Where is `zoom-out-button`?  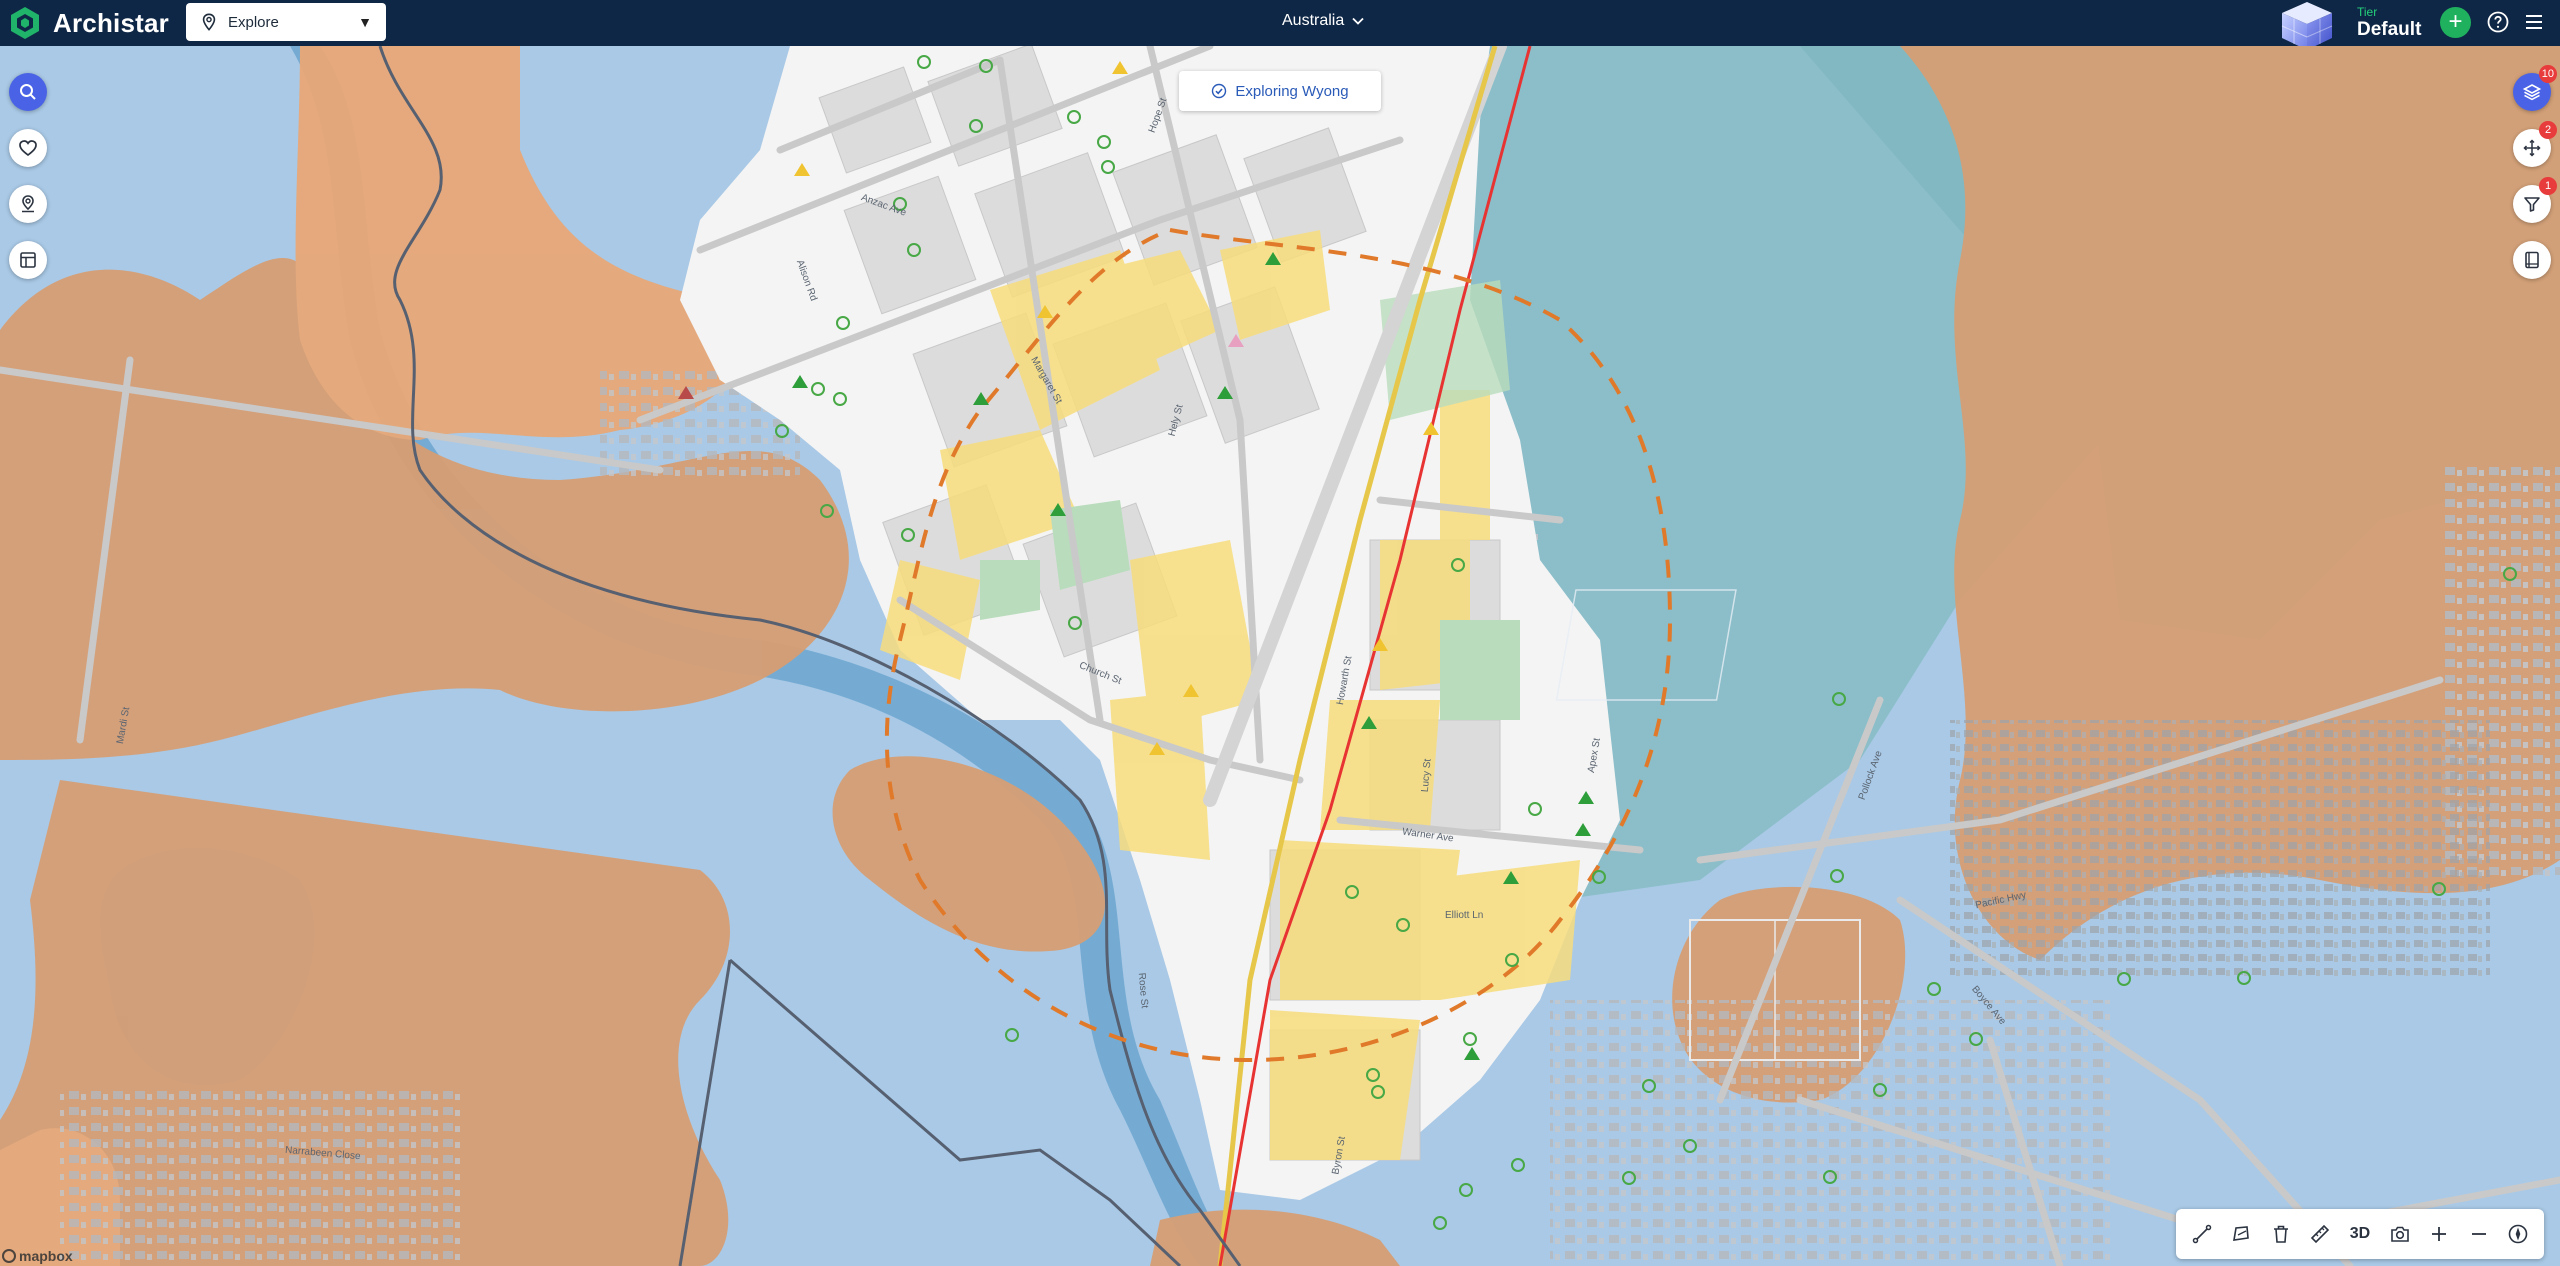 zoom-out-button is located at coordinates (2479, 1234).